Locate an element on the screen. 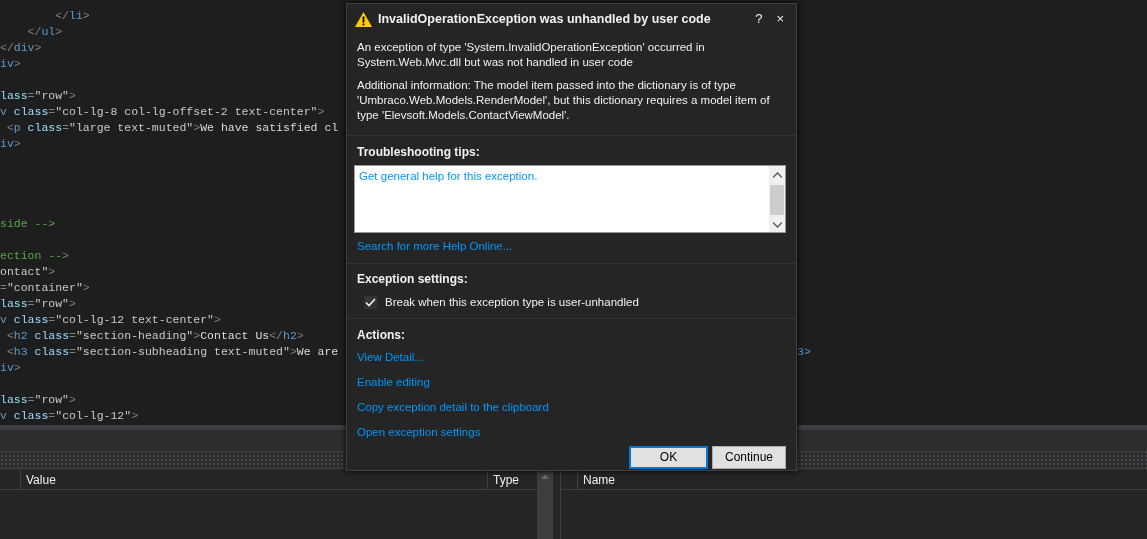  checkbox-label: Break when this exception type is user-unhandled is located at coordinates (512, 303).